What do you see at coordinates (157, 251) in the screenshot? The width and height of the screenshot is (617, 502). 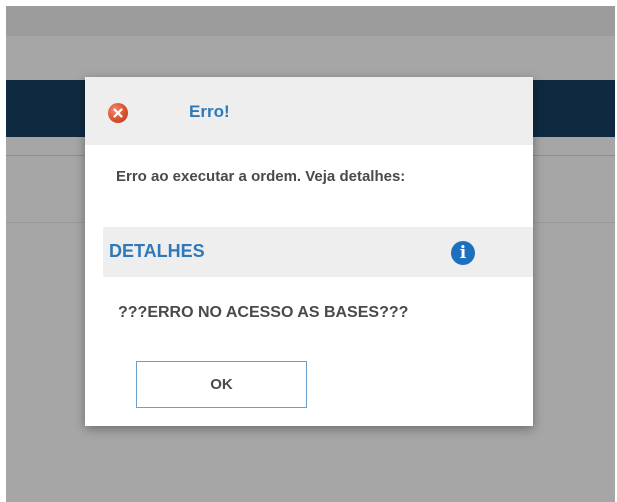 I see `details-label: DETALHES` at bounding box center [157, 251].